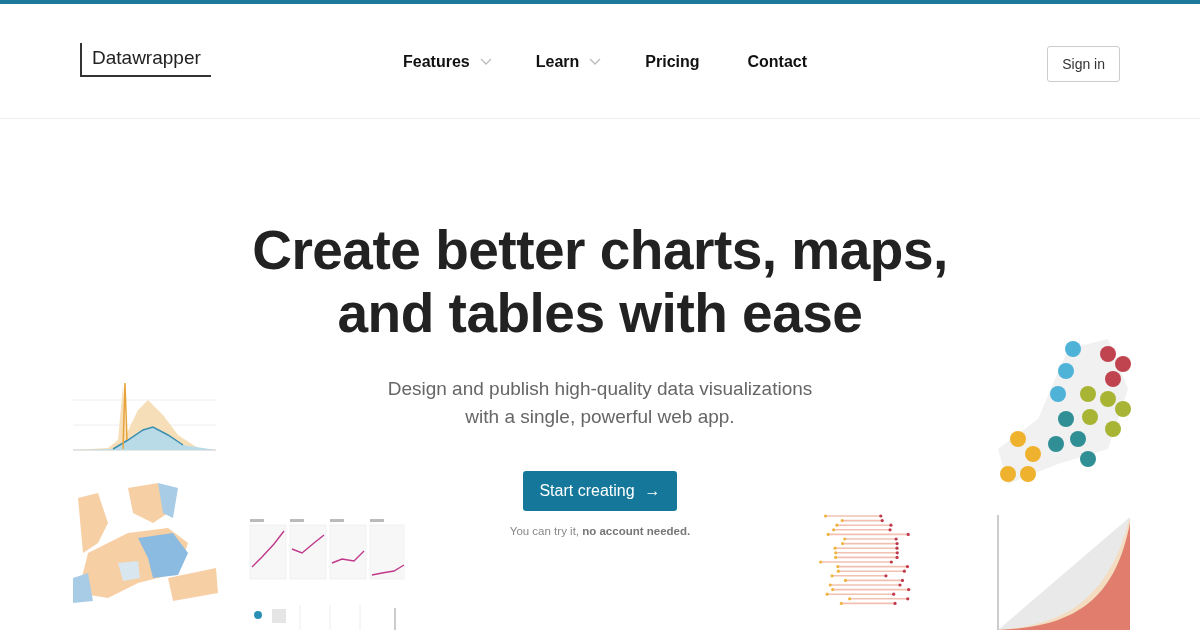 The width and height of the screenshot is (1200, 630). What do you see at coordinates (600, 313) in the screenshot?
I see `headline: and tables with ease` at bounding box center [600, 313].